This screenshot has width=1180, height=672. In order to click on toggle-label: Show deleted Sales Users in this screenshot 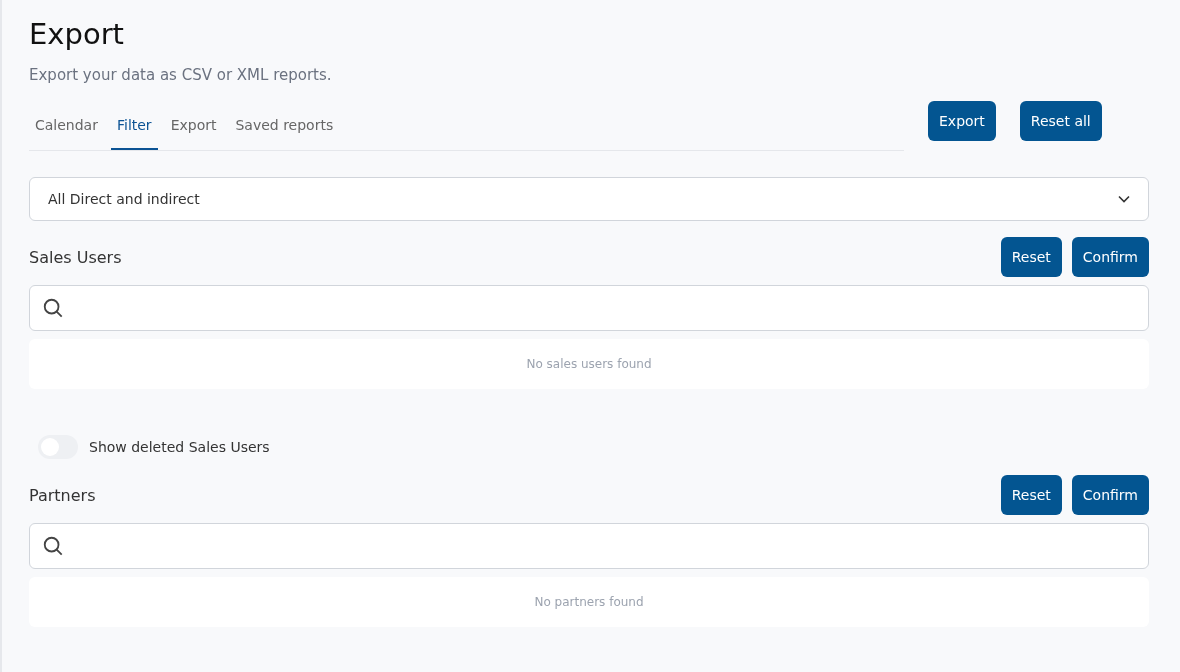, I will do `click(179, 447)`.